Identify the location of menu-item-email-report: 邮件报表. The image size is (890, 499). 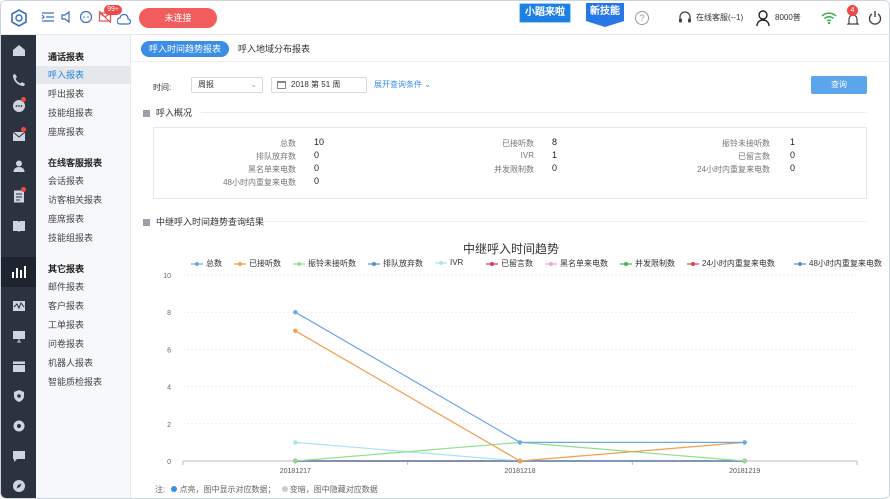
(83, 287).